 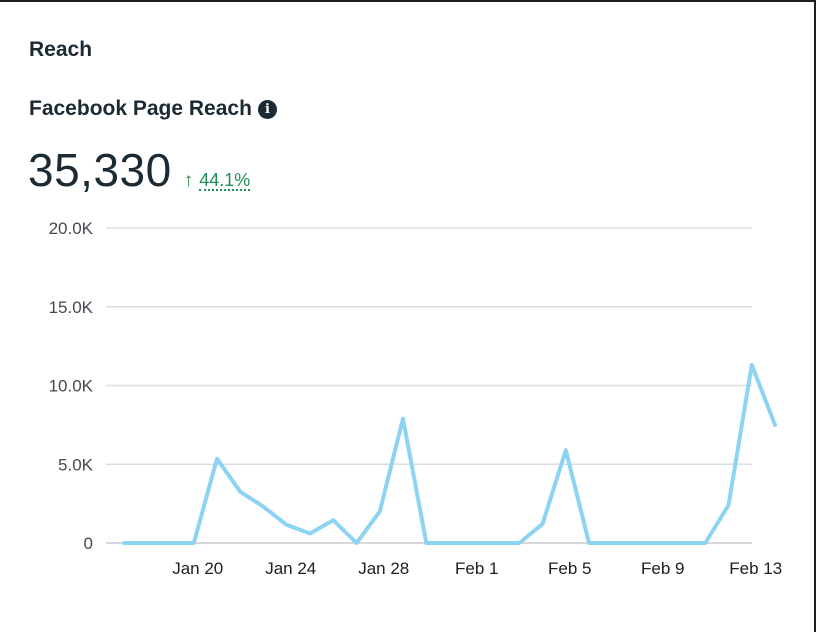 What do you see at coordinates (71, 228) in the screenshot?
I see `y-tick-label: 20.0K` at bounding box center [71, 228].